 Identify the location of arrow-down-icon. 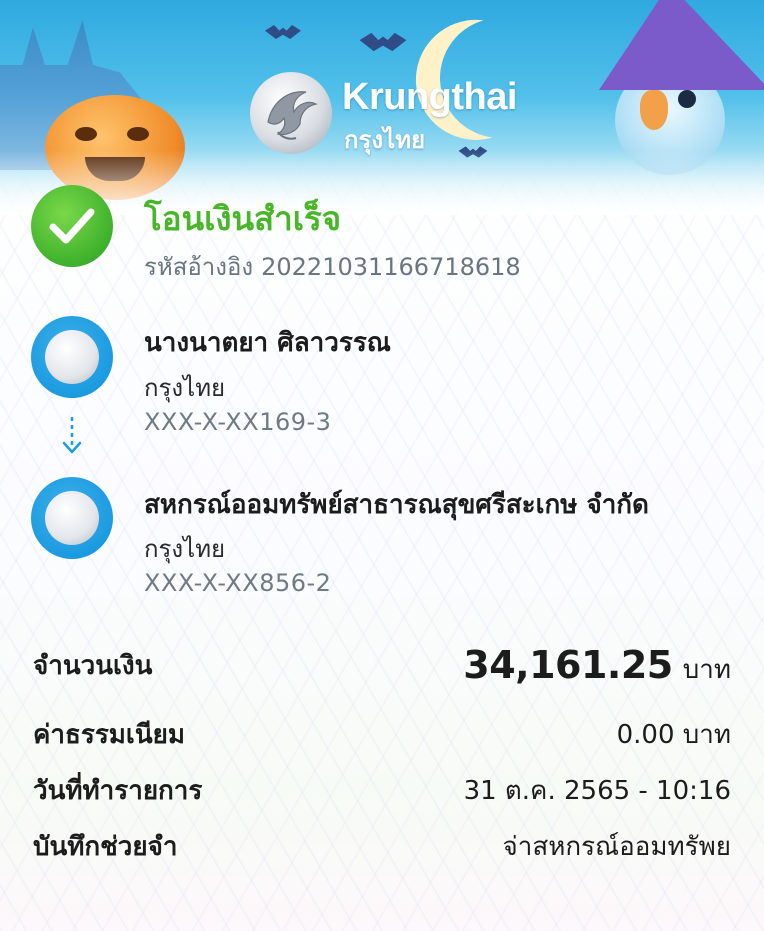
(72, 435).